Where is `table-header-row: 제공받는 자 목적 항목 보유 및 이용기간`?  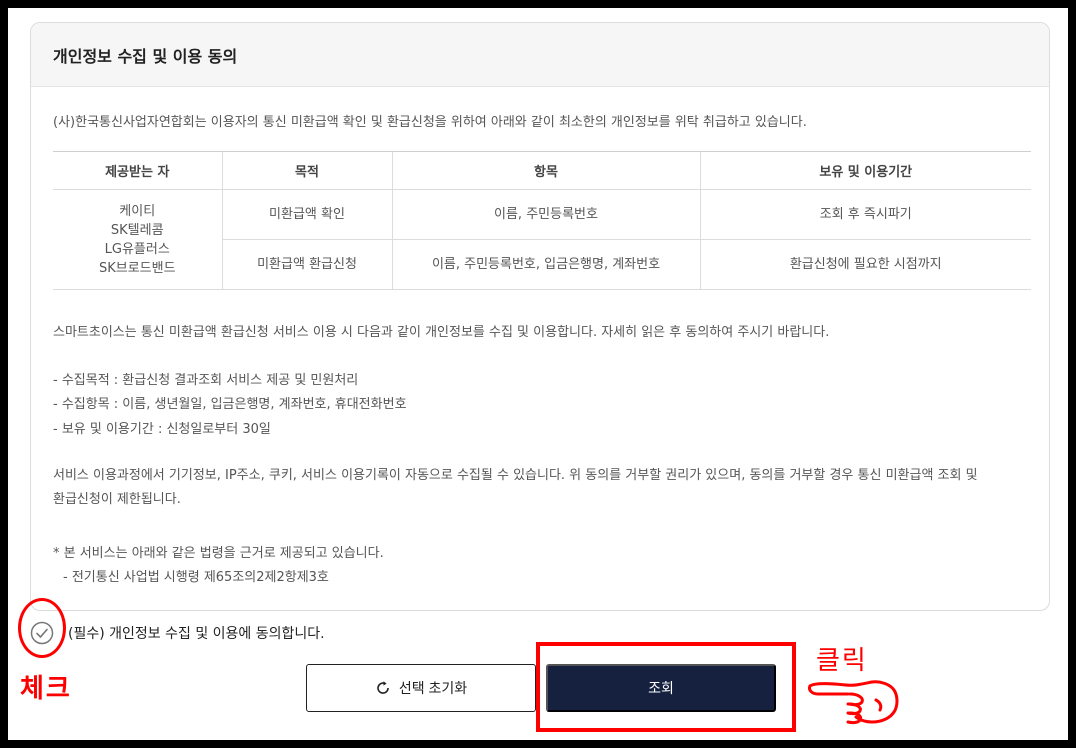 table-header-row: 제공받는 자 목적 항목 보유 및 이용기간 is located at coordinates (542, 170).